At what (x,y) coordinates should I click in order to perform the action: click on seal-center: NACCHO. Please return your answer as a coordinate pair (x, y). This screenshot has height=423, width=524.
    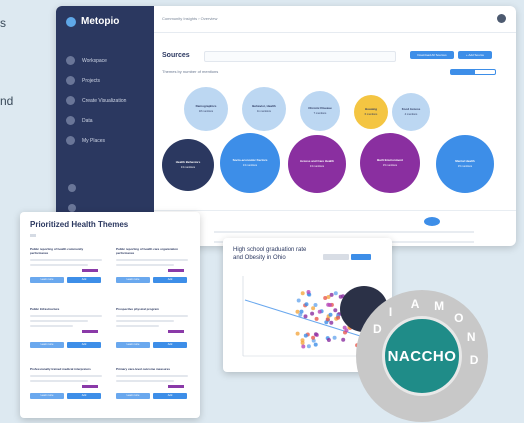
    Looking at the image, I should click on (422, 356).